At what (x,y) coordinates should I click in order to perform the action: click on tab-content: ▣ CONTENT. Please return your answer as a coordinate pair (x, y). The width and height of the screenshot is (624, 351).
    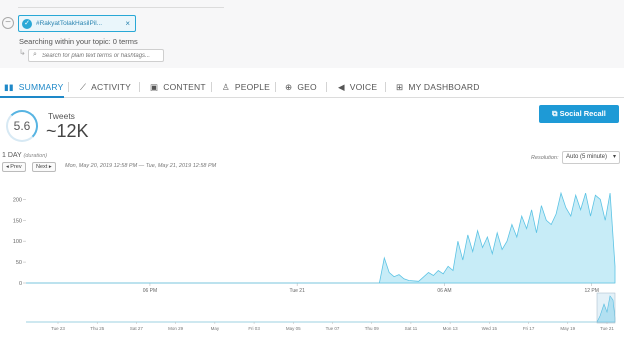
    Looking at the image, I should click on (178, 87).